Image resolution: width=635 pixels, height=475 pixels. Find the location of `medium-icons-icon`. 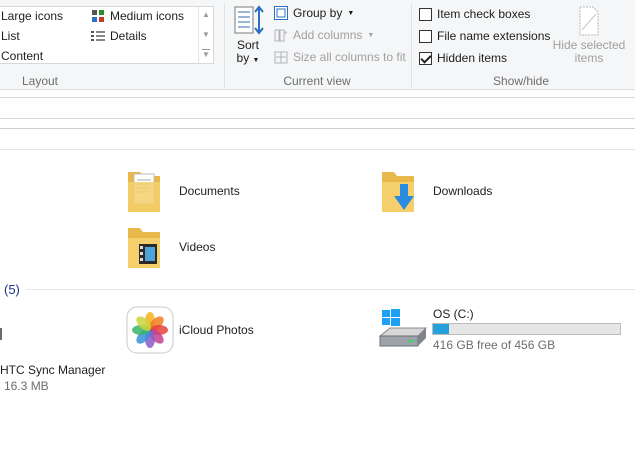

medium-icons-icon is located at coordinates (98, 16).